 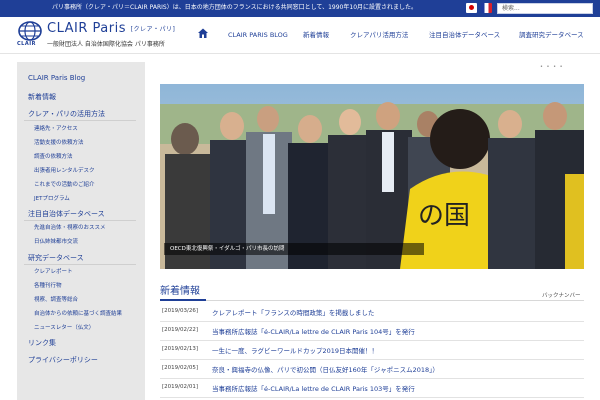 I want to click on slider-dots: • • • •, so click(x=552, y=67).